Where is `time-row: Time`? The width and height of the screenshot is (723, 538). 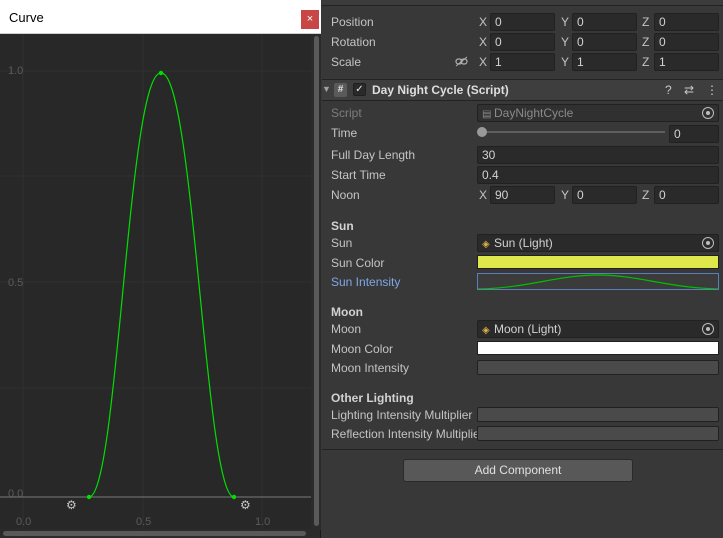 time-row: Time is located at coordinates (522, 133).